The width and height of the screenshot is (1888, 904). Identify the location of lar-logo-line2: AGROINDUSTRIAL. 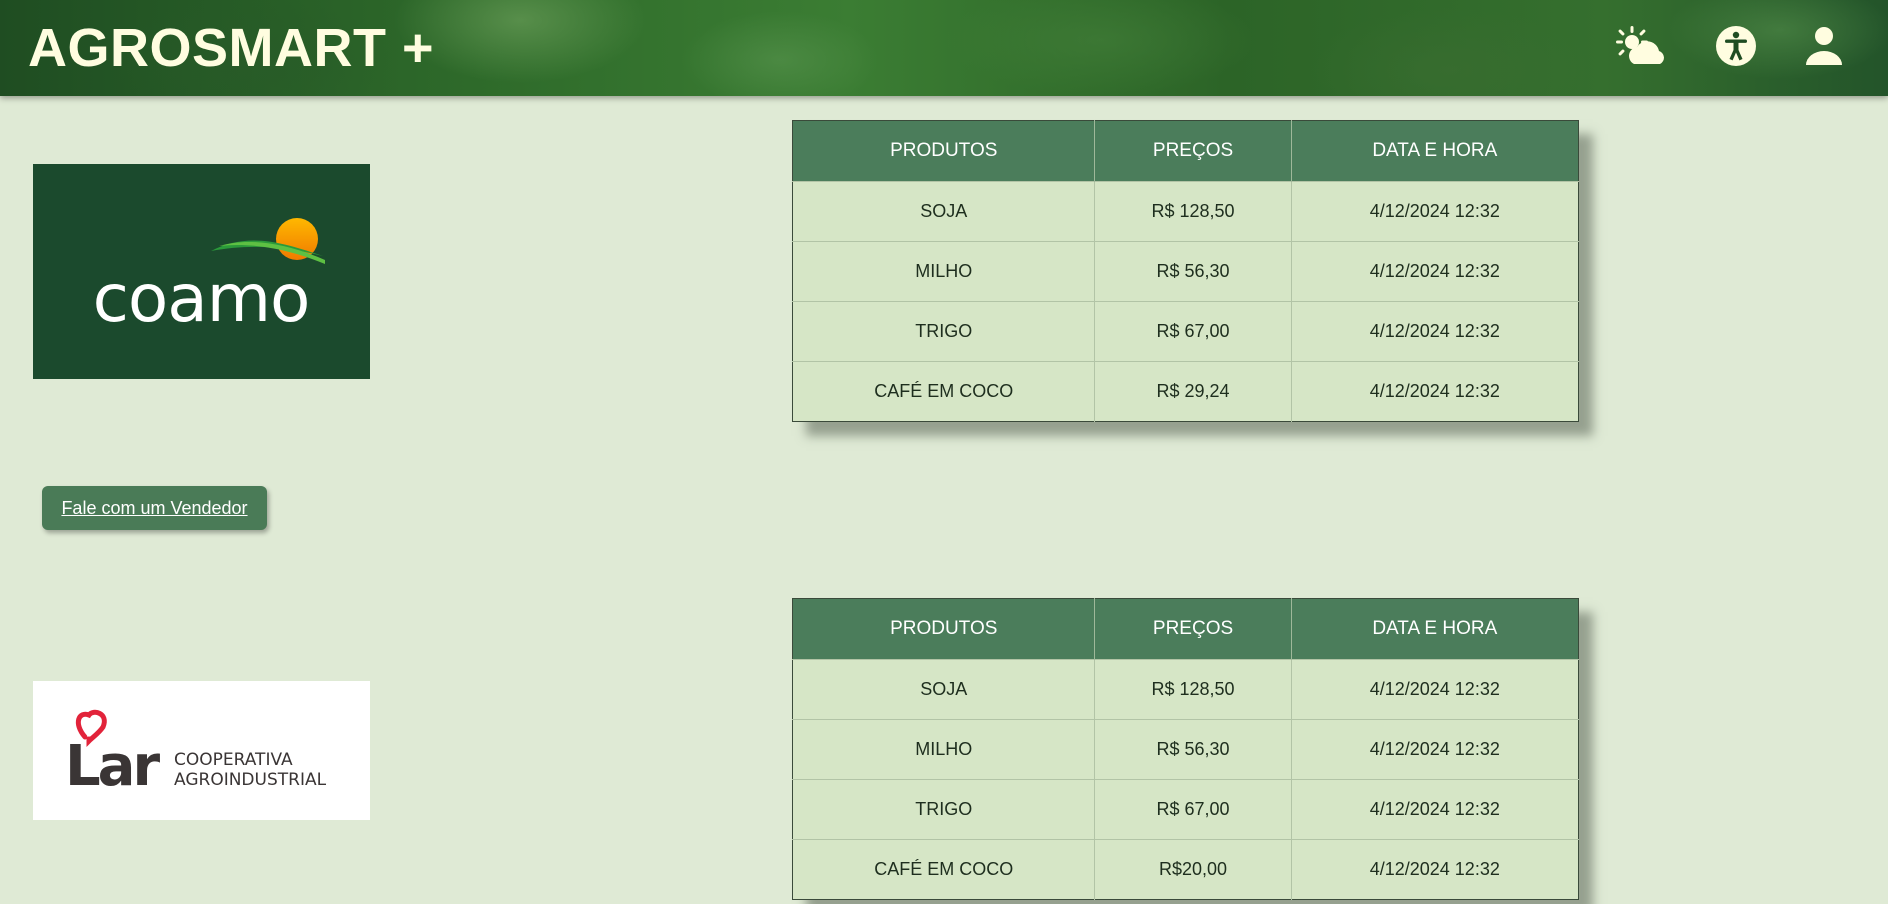
(250, 780).